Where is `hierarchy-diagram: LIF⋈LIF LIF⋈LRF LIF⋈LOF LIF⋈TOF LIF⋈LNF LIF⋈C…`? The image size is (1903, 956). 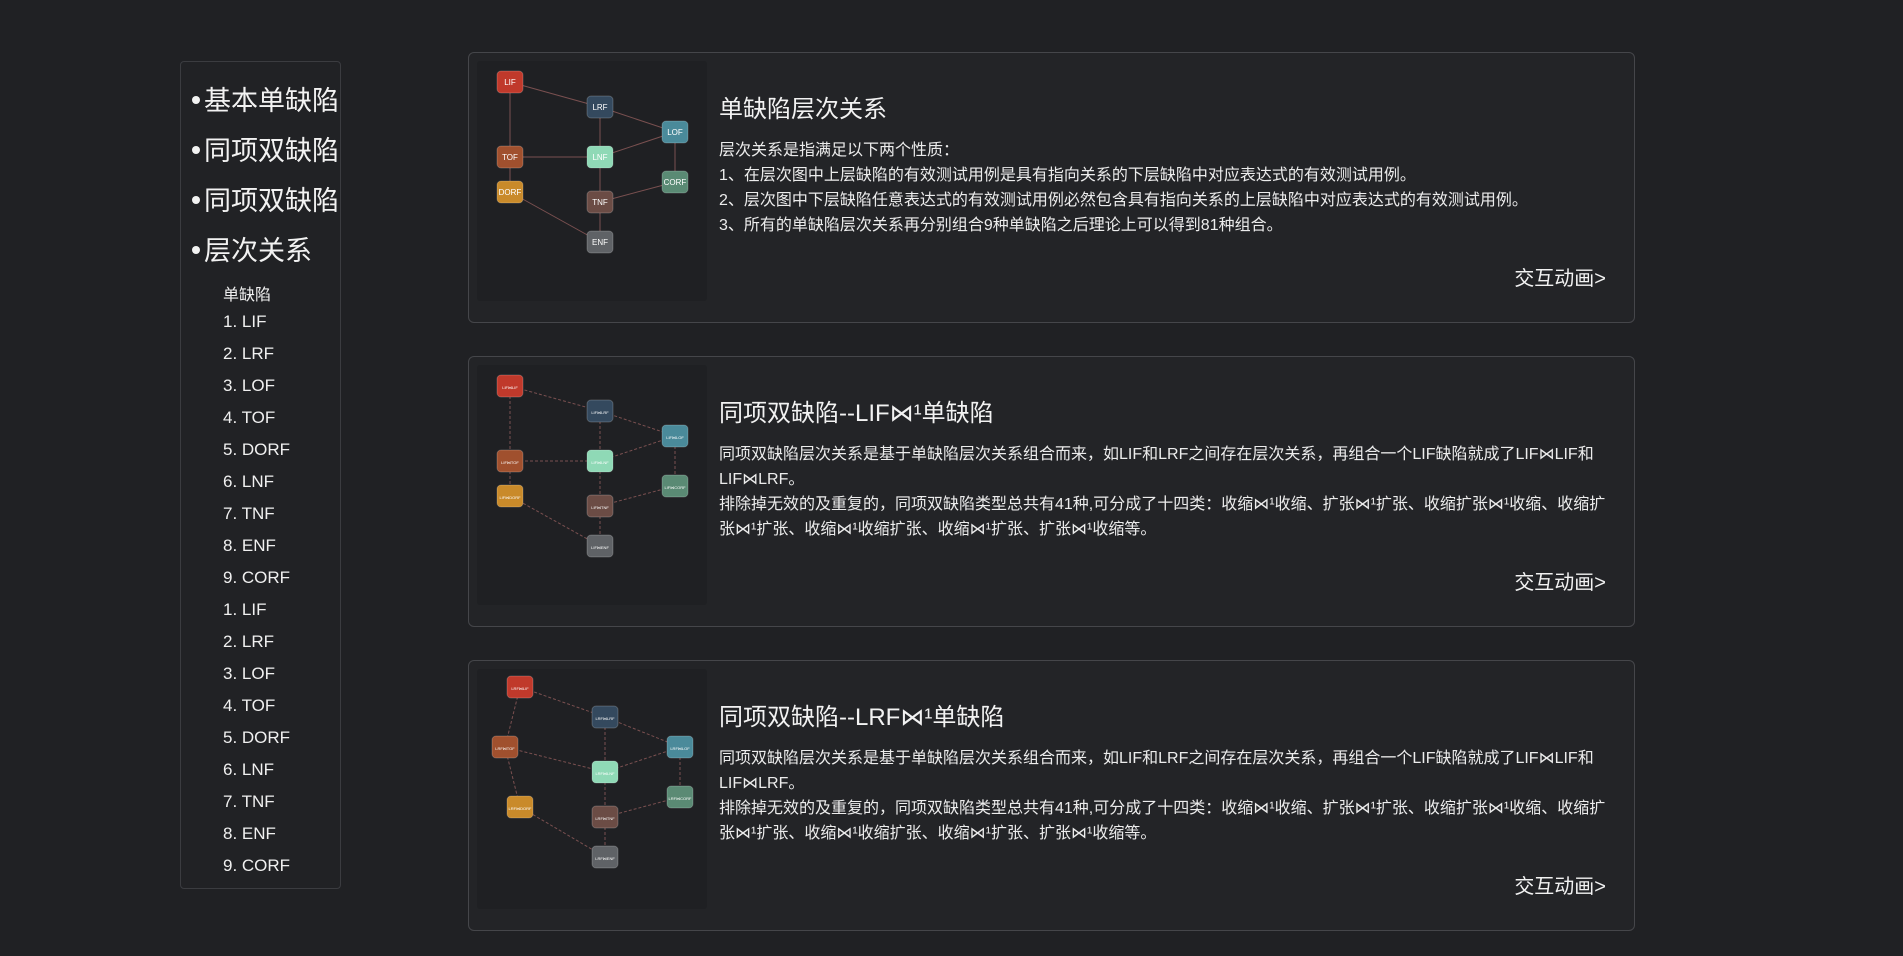
hierarchy-diagram: LIF⋈LIF LIF⋈LRF LIF⋈LOF LIF⋈TOF LIF⋈LNF LIF⋈C… is located at coordinates (592, 485).